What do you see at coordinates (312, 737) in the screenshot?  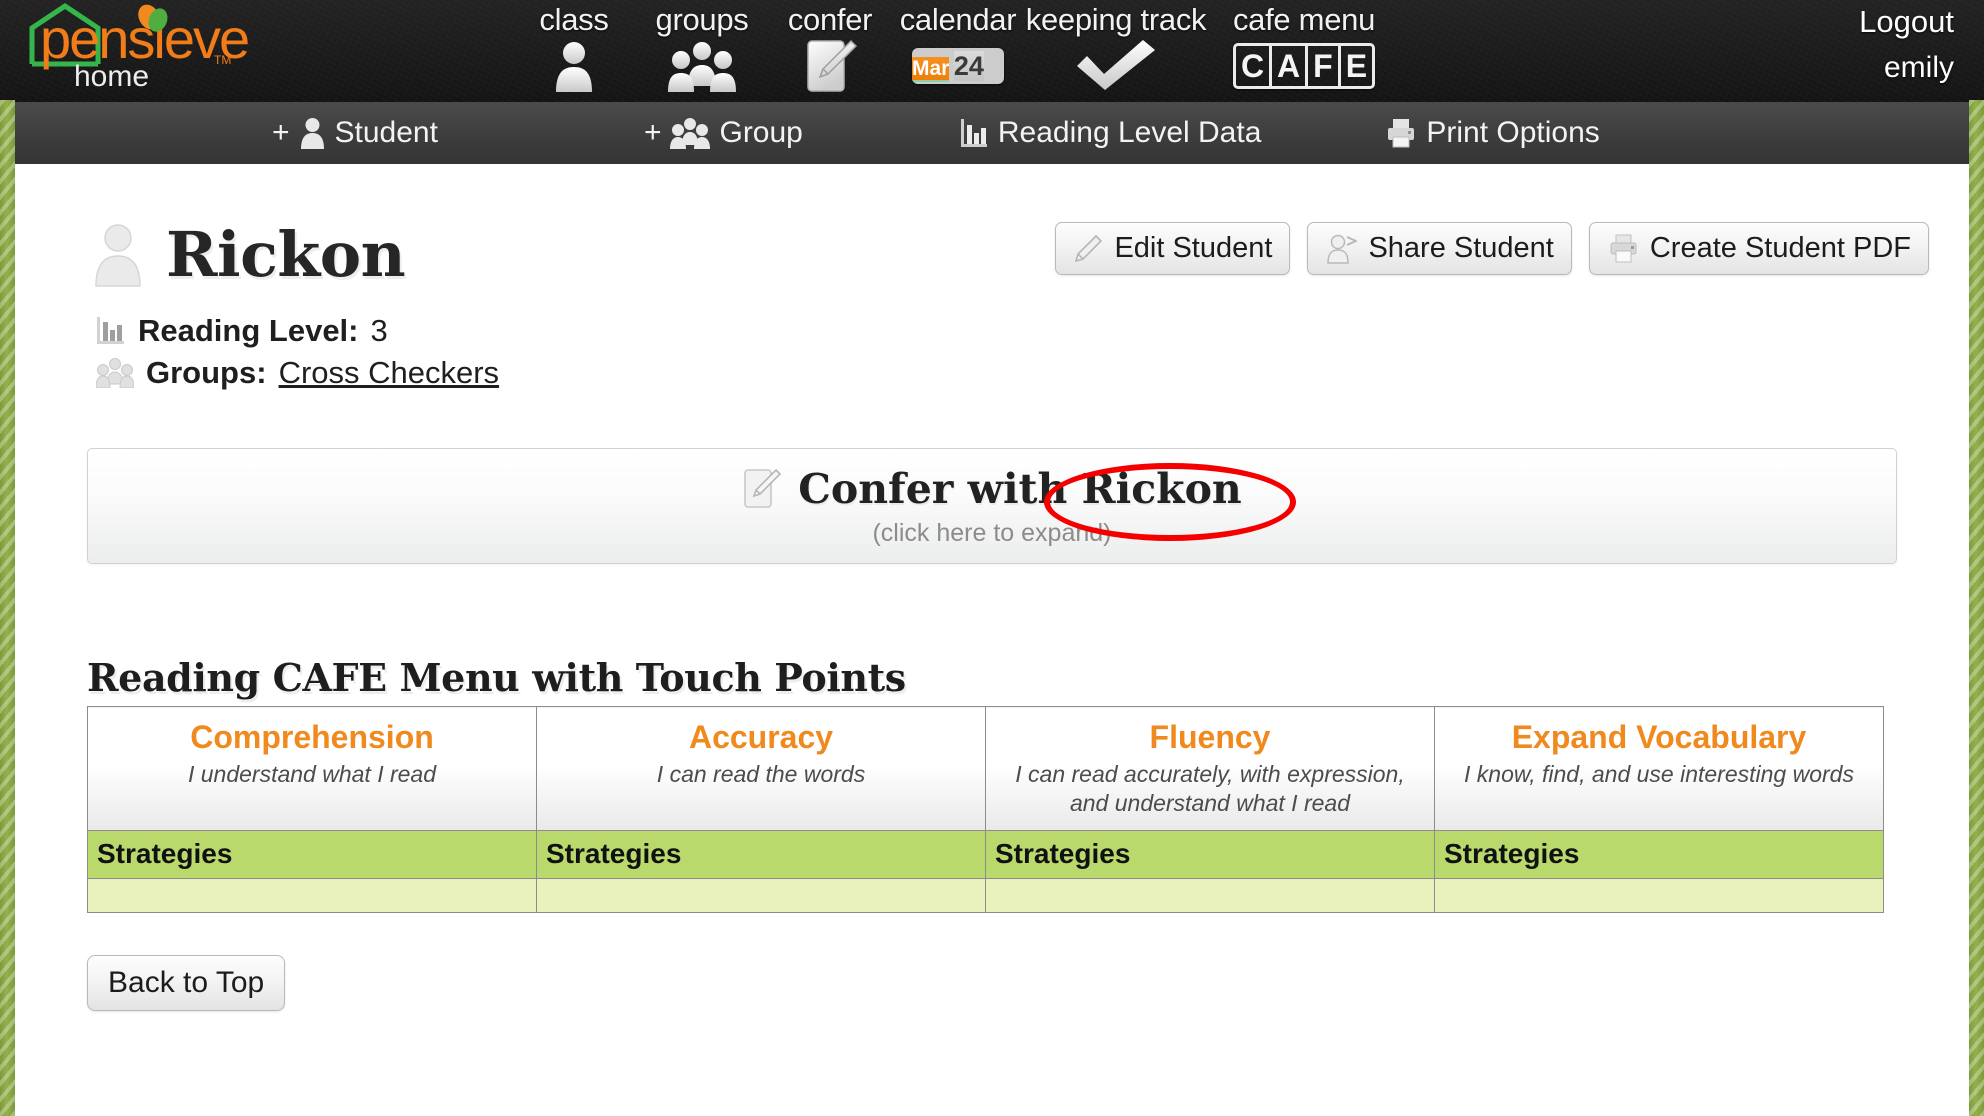 I see `cafe-column-title: Comprehension` at bounding box center [312, 737].